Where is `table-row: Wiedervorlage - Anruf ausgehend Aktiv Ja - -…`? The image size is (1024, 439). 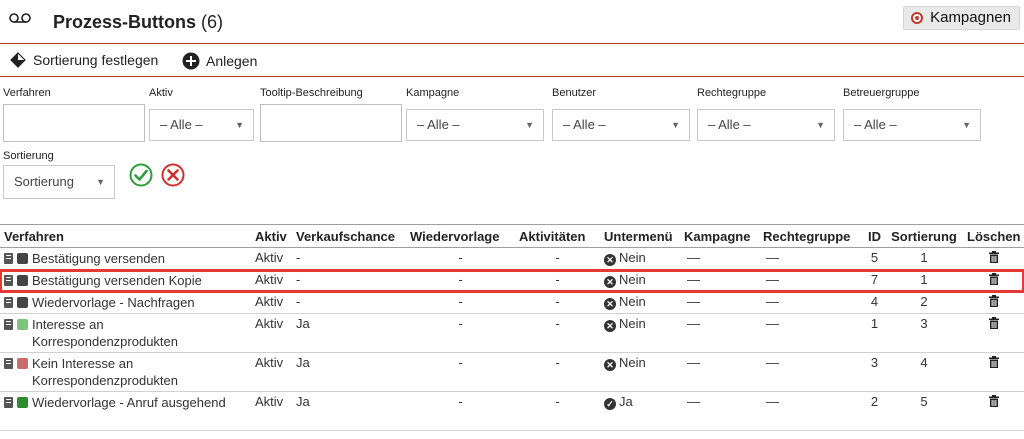 table-row: Wiedervorlage - Anruf ausgehend Aktiv Ja - -… is located at coordinates (512, 411).